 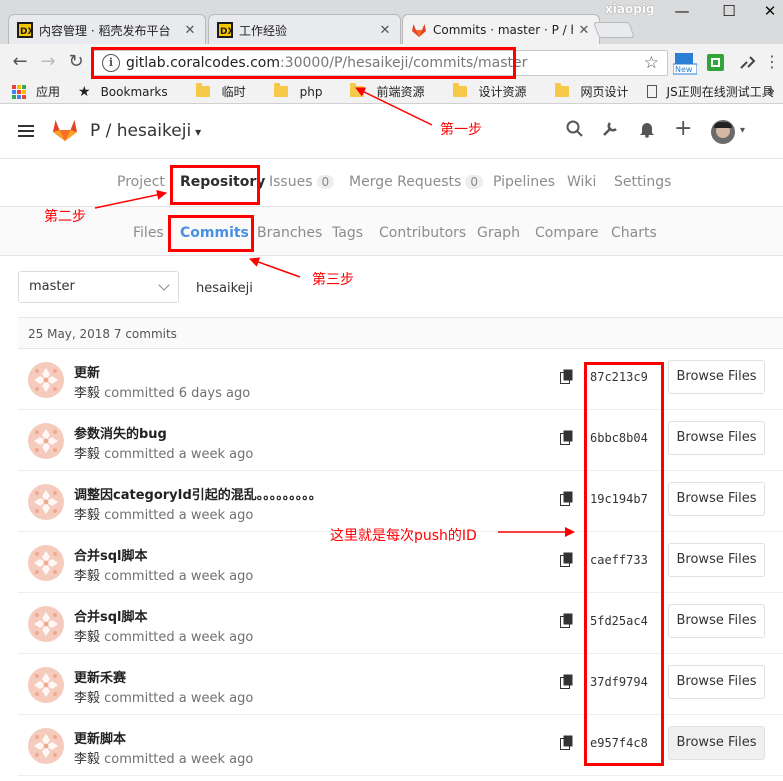 I want to click on wrench-icon, so click(x=610, y=131).